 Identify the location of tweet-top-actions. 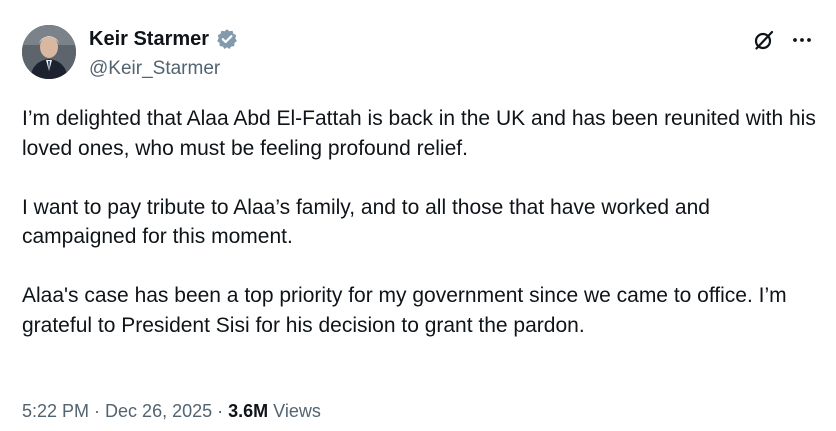
(783, 40).